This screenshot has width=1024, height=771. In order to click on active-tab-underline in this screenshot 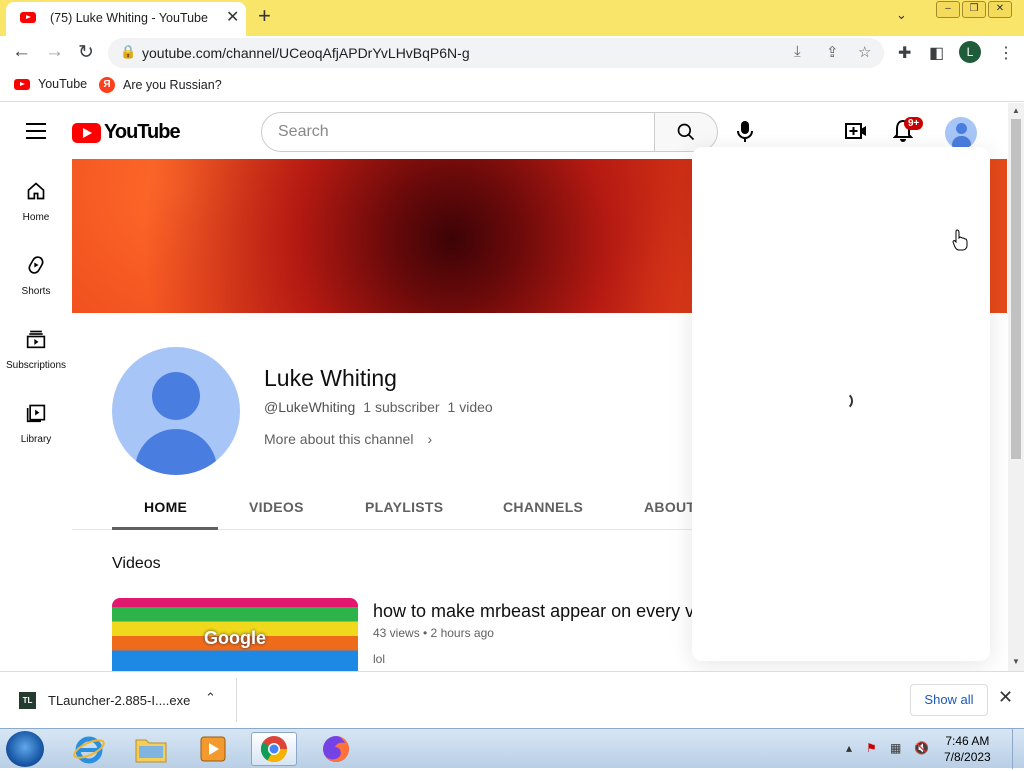, I will do `click(165, 528)`.